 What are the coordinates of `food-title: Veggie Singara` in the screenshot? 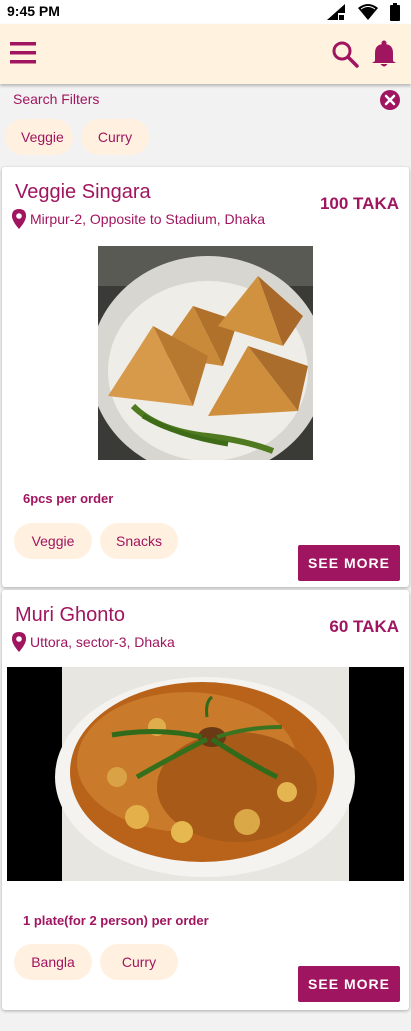 It's located at (83, 192).